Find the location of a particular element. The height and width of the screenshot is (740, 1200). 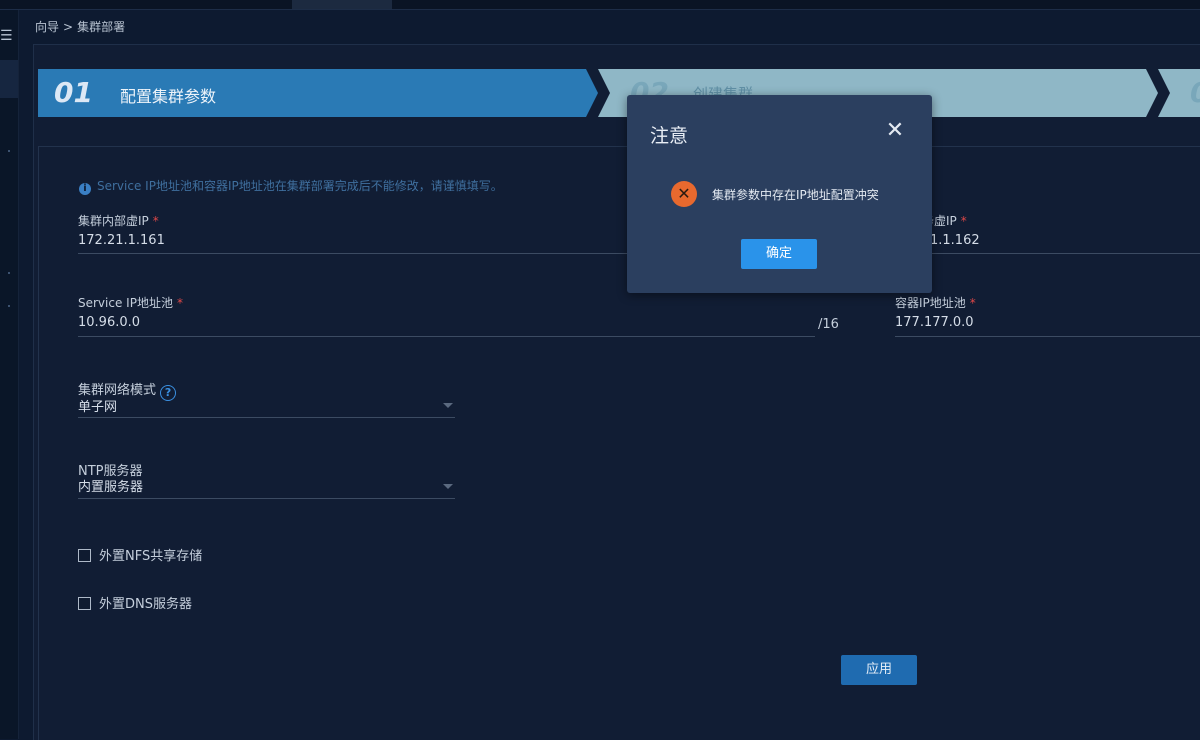

nfs-checkbox-label: 外置NFS共享存储 is located at coordinates (151, 556).